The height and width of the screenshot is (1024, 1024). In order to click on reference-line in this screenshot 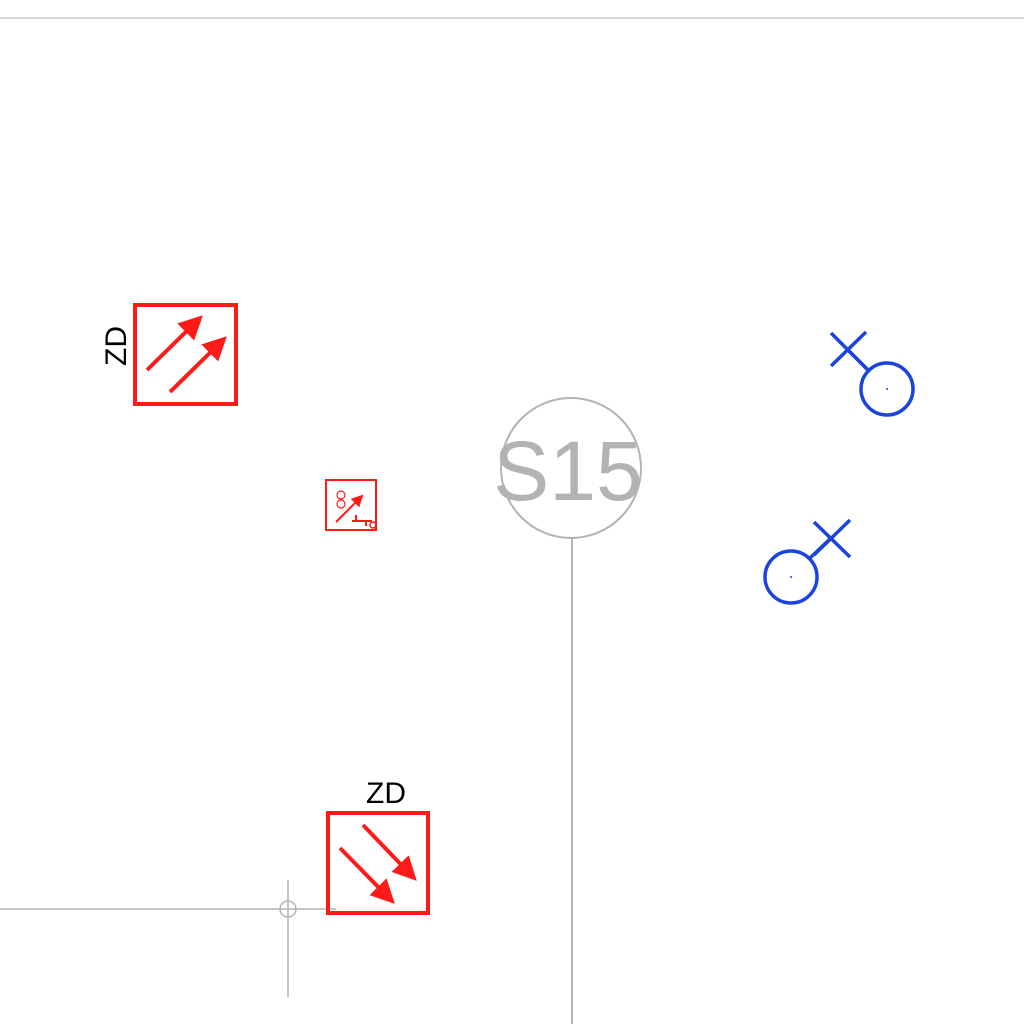, I will do `click(168, 938)`.